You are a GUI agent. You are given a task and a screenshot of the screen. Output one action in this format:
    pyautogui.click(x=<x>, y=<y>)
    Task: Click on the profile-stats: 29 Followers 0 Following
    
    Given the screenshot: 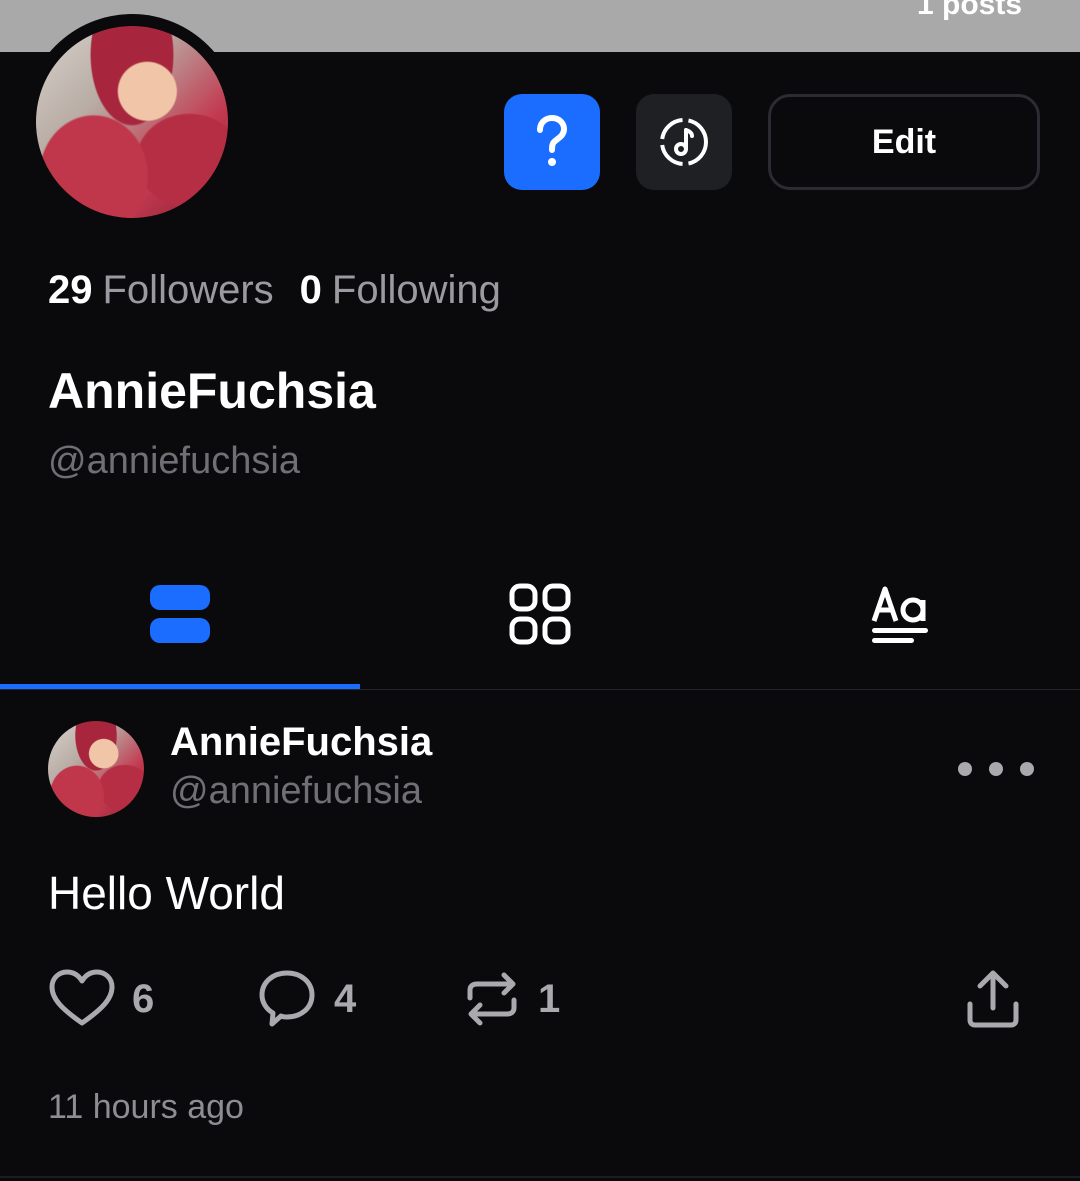 What is the action you would take?
    pyautogui.click(x=287, y=290)
    